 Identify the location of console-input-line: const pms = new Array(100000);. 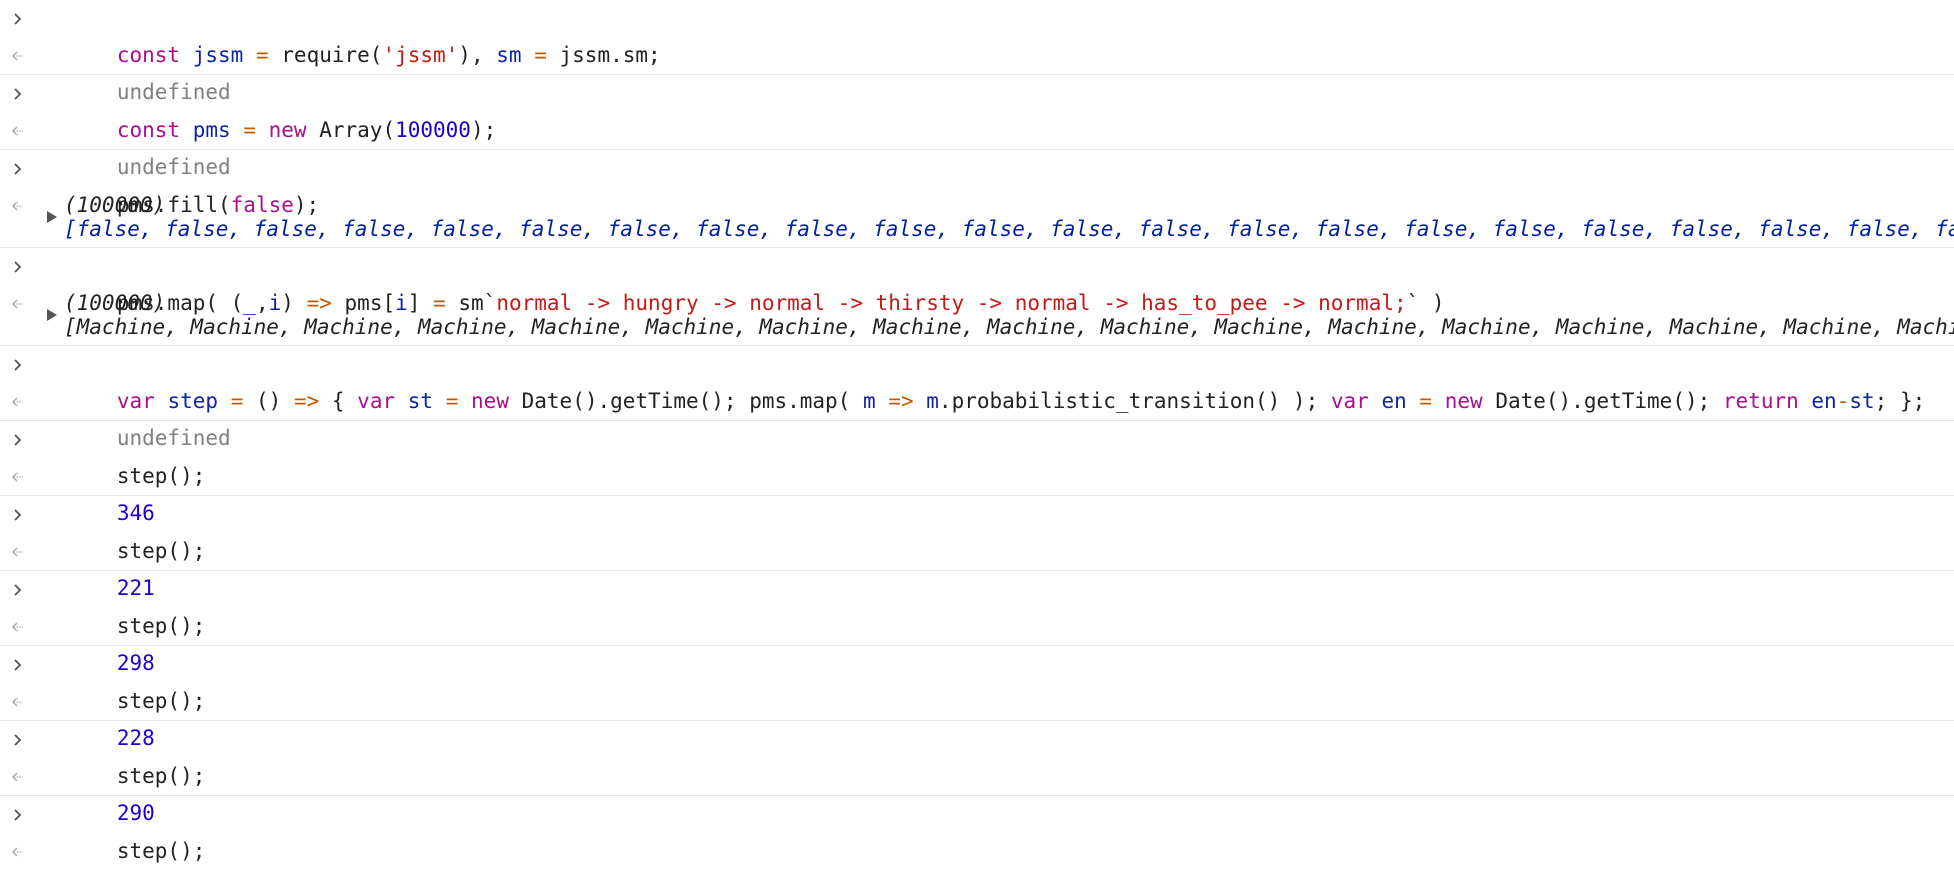
(977, 108).